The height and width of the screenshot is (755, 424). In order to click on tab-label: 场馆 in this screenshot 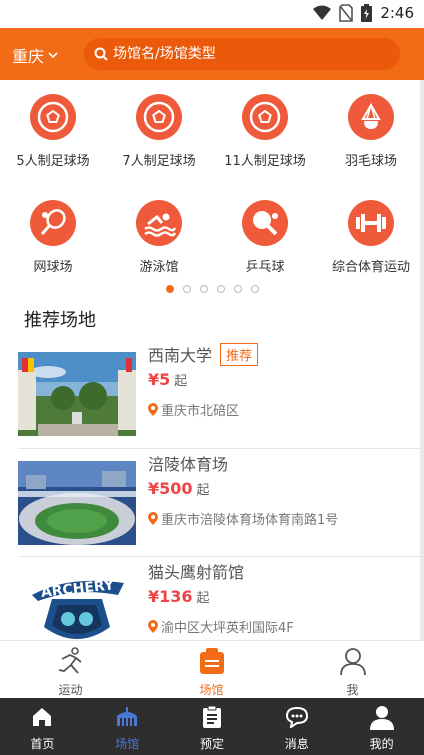, I will do `click(211, 690)`.